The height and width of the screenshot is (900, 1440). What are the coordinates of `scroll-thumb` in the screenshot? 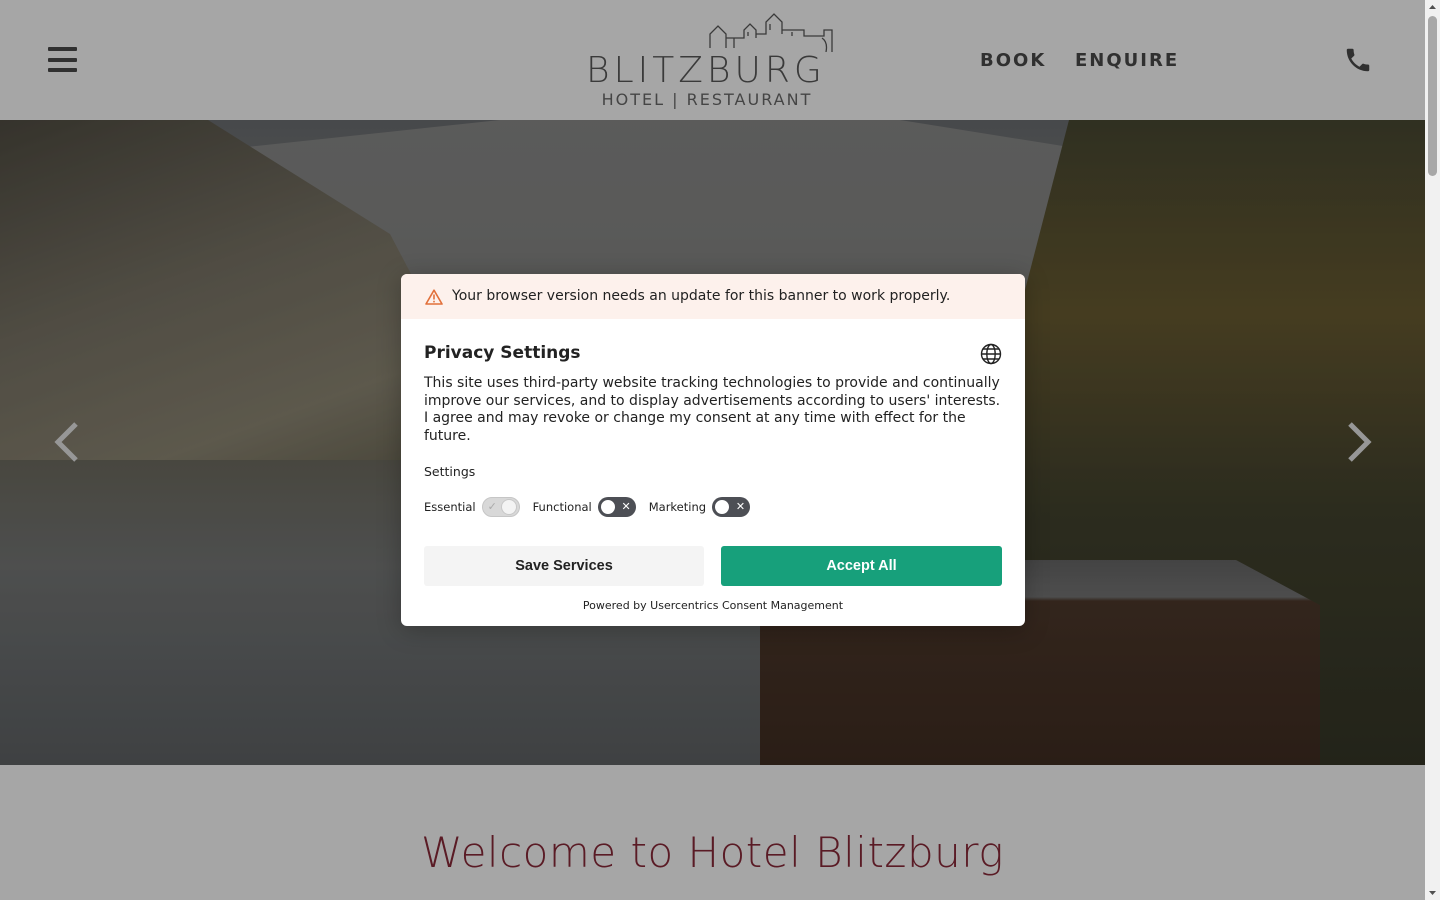 It's located at (1432, 96).